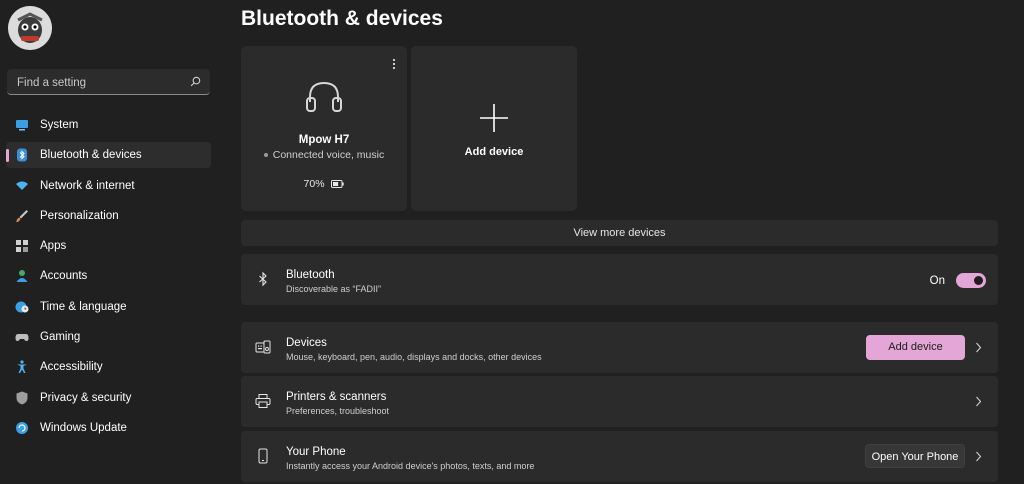 The height and width of the screenshot is (484, 1024). Describe the element at coordinates (22, 125) in the screenshot. I see `system-icon` at that location.